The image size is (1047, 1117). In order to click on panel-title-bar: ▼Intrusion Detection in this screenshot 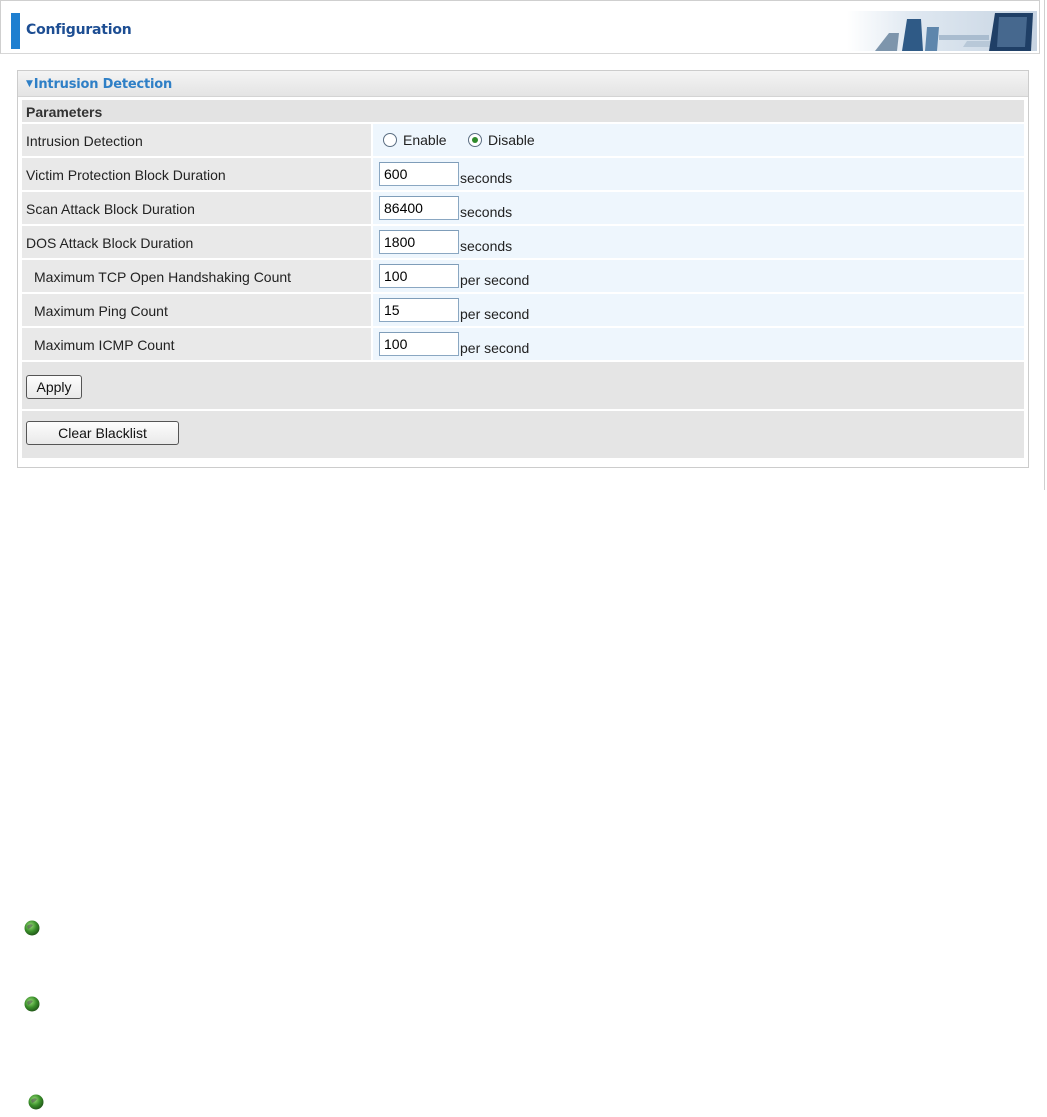, I will do `click(523, 84)`.